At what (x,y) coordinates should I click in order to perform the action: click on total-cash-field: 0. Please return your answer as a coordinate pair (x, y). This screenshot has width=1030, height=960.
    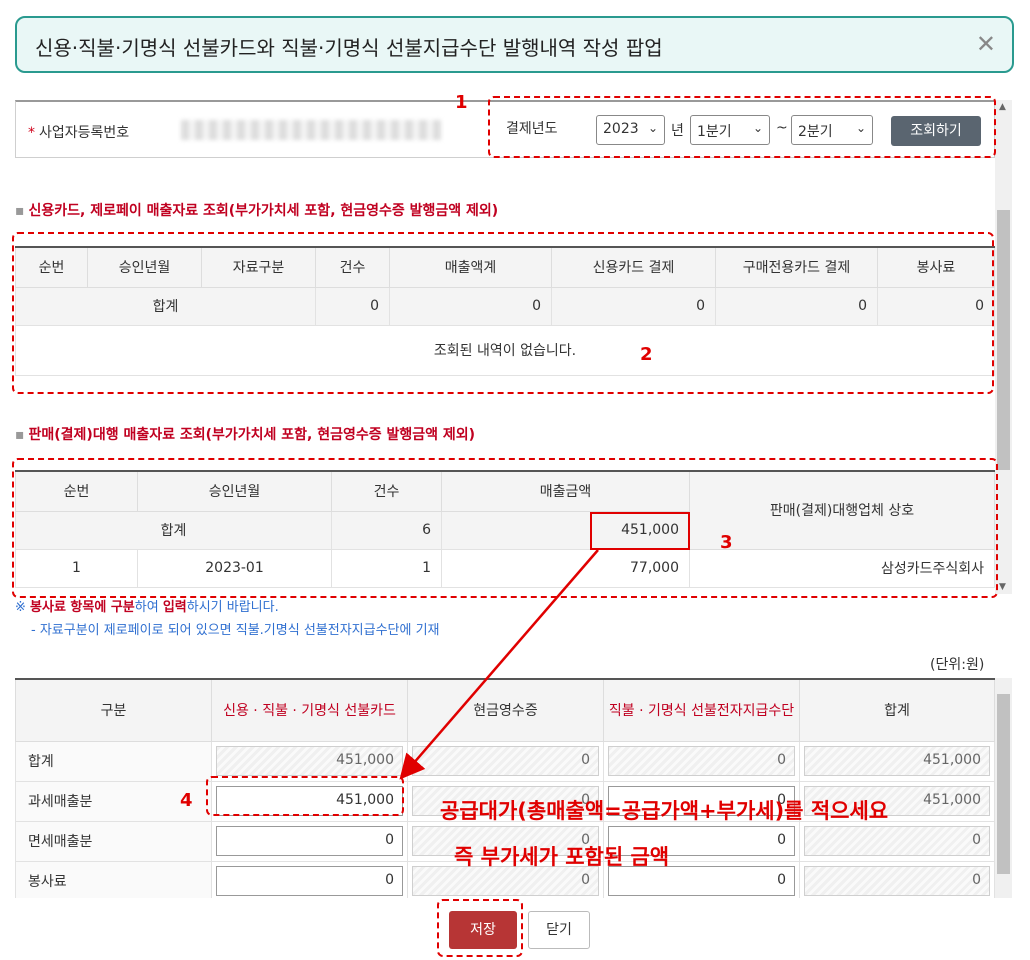
    Looking at the image, I should click on (505, 761).